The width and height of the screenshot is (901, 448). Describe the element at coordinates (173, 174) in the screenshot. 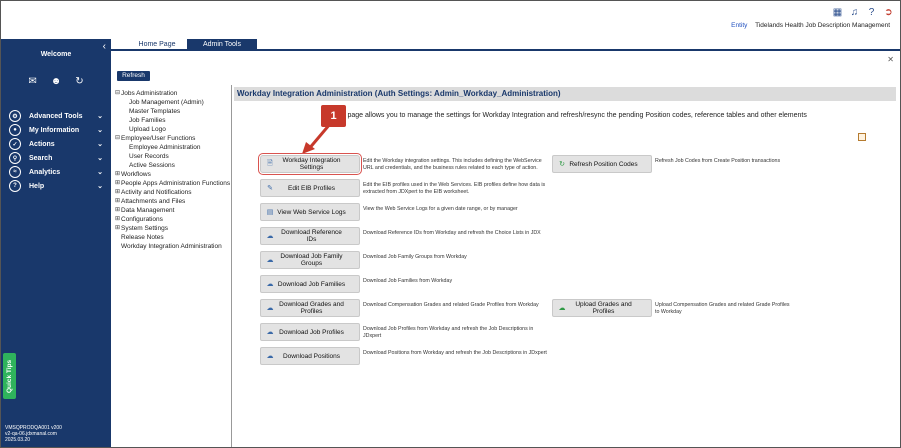

I see `tree-item: ⊞ Workflows` at that location.